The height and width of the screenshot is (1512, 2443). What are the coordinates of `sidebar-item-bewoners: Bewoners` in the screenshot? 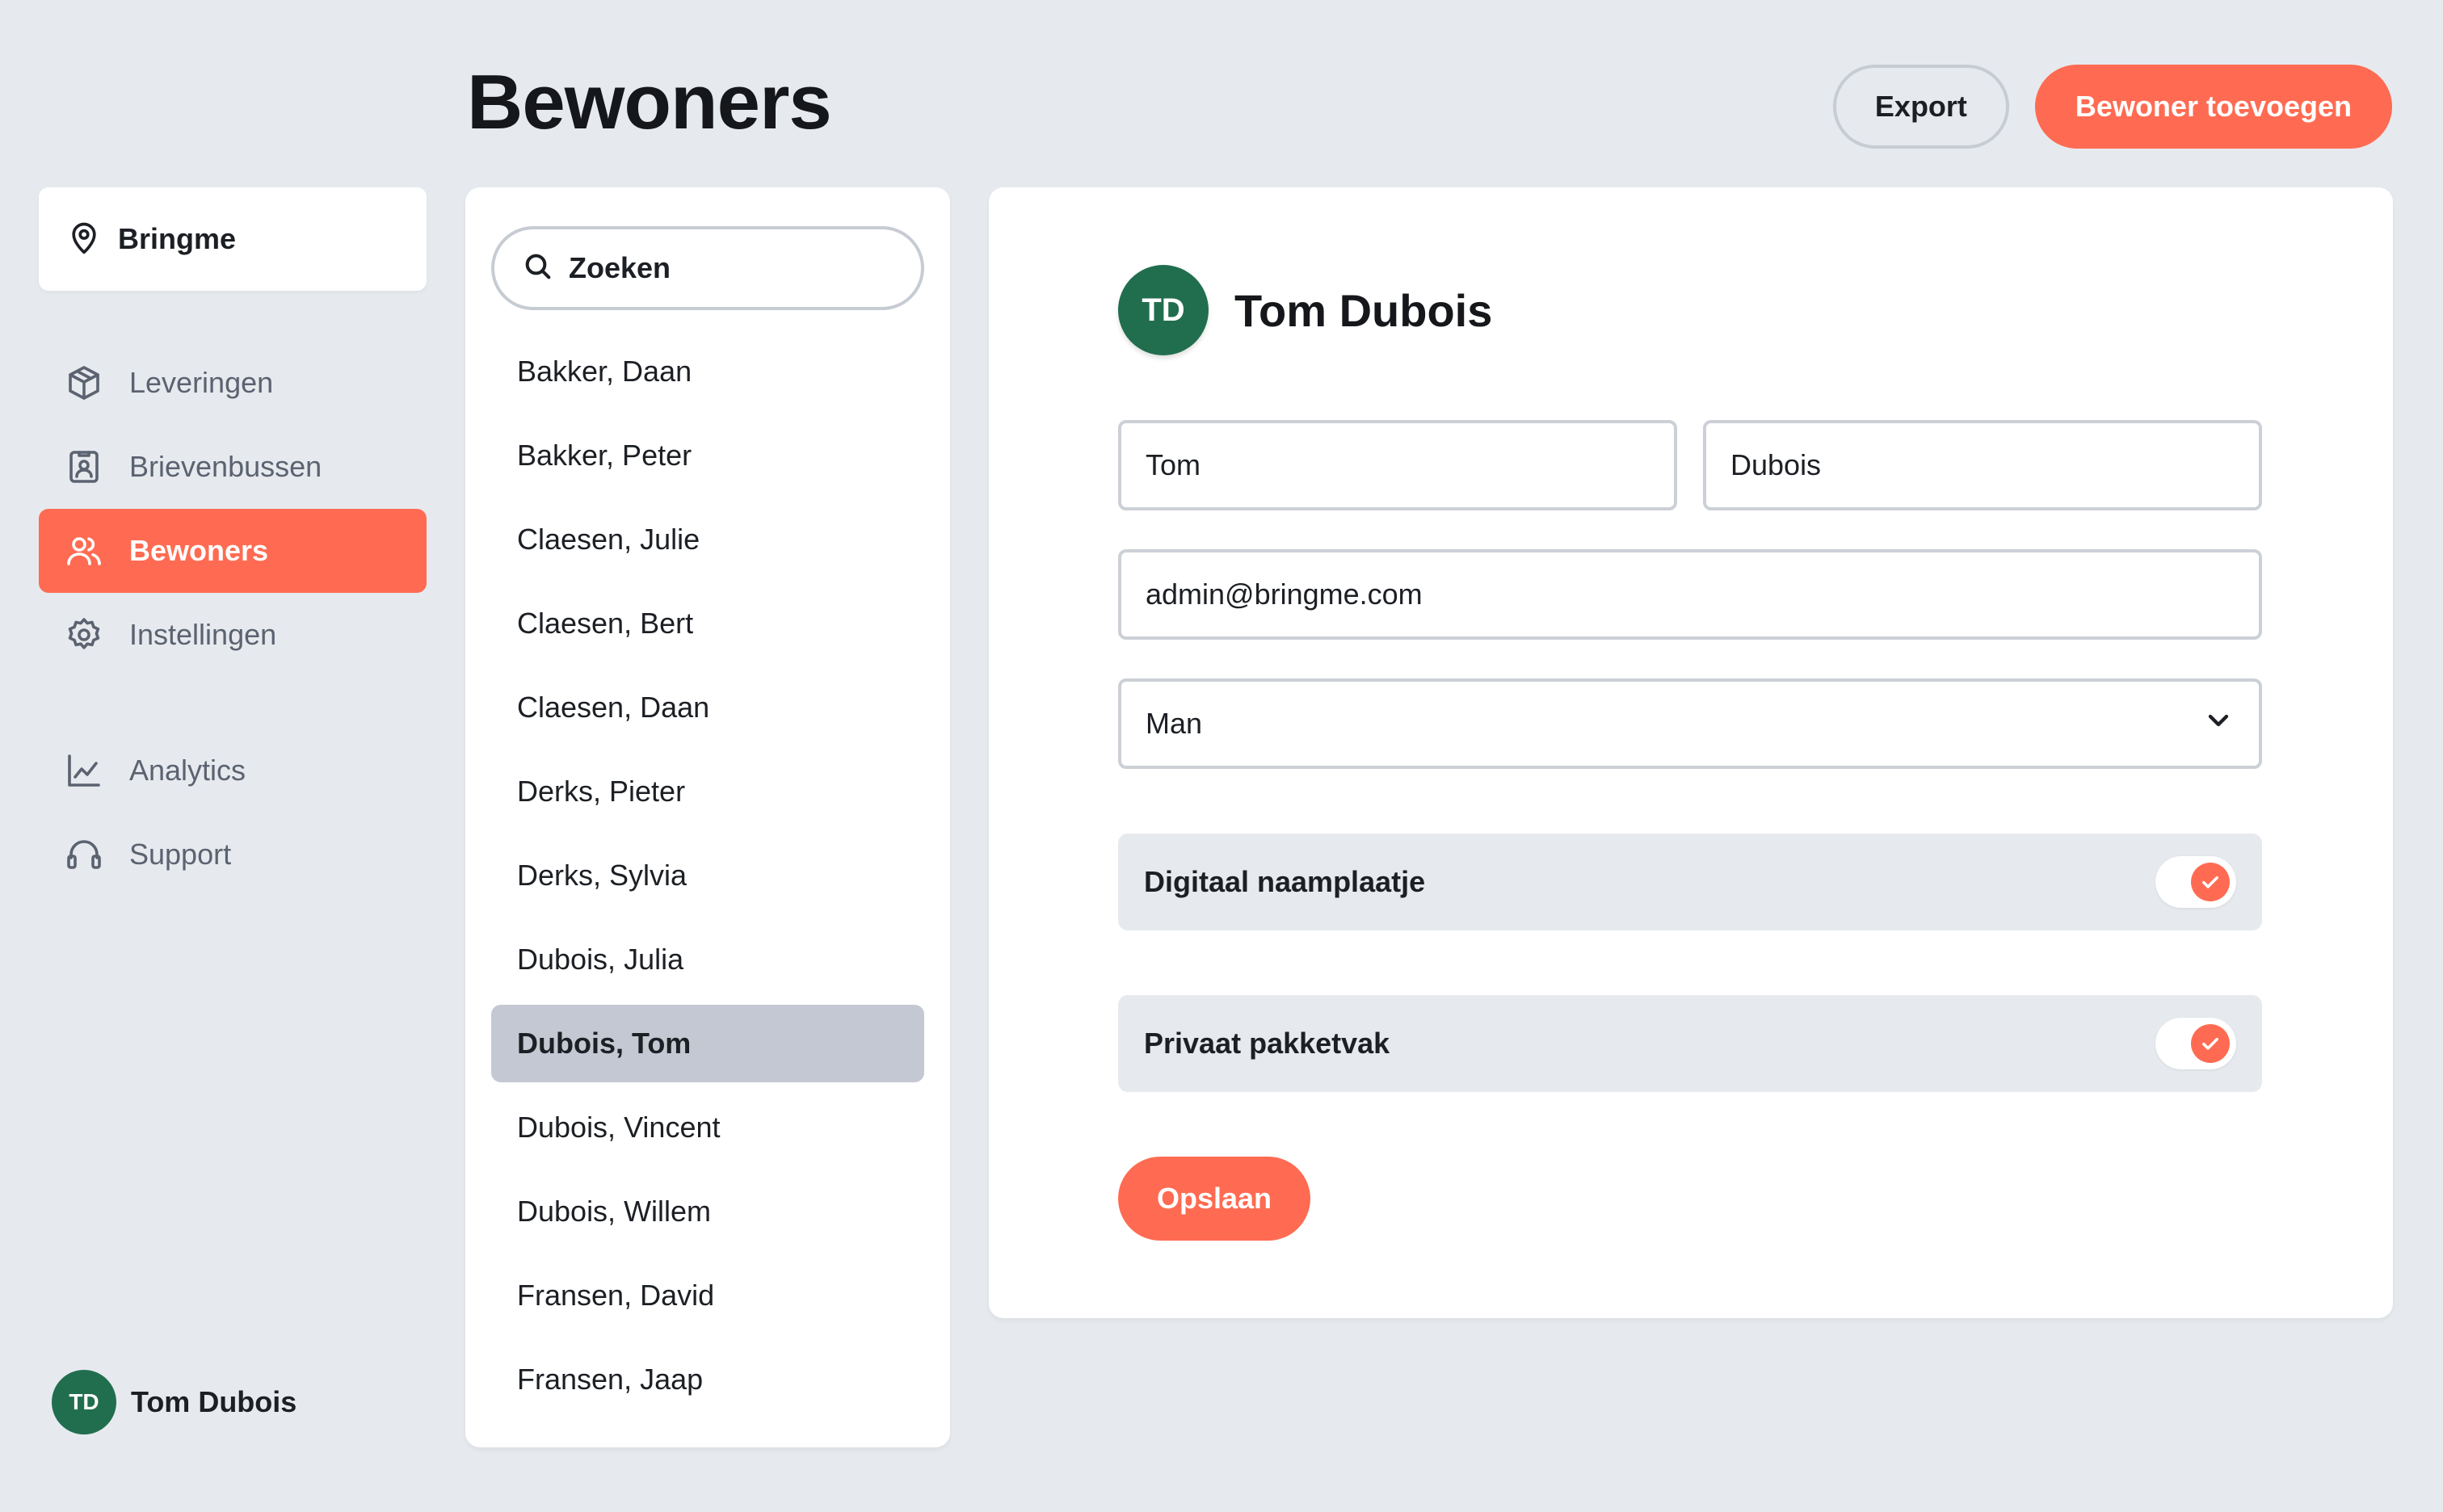 It's located at (233, 551).